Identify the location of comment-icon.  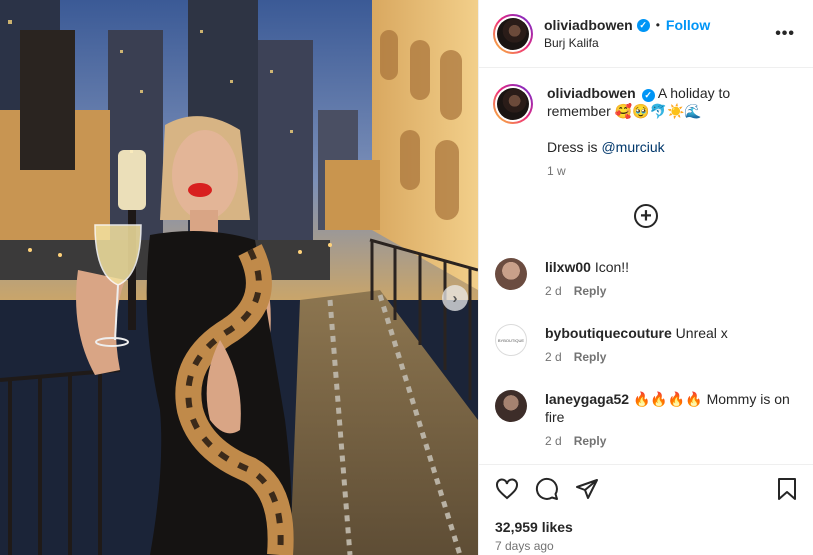
(547, 489).